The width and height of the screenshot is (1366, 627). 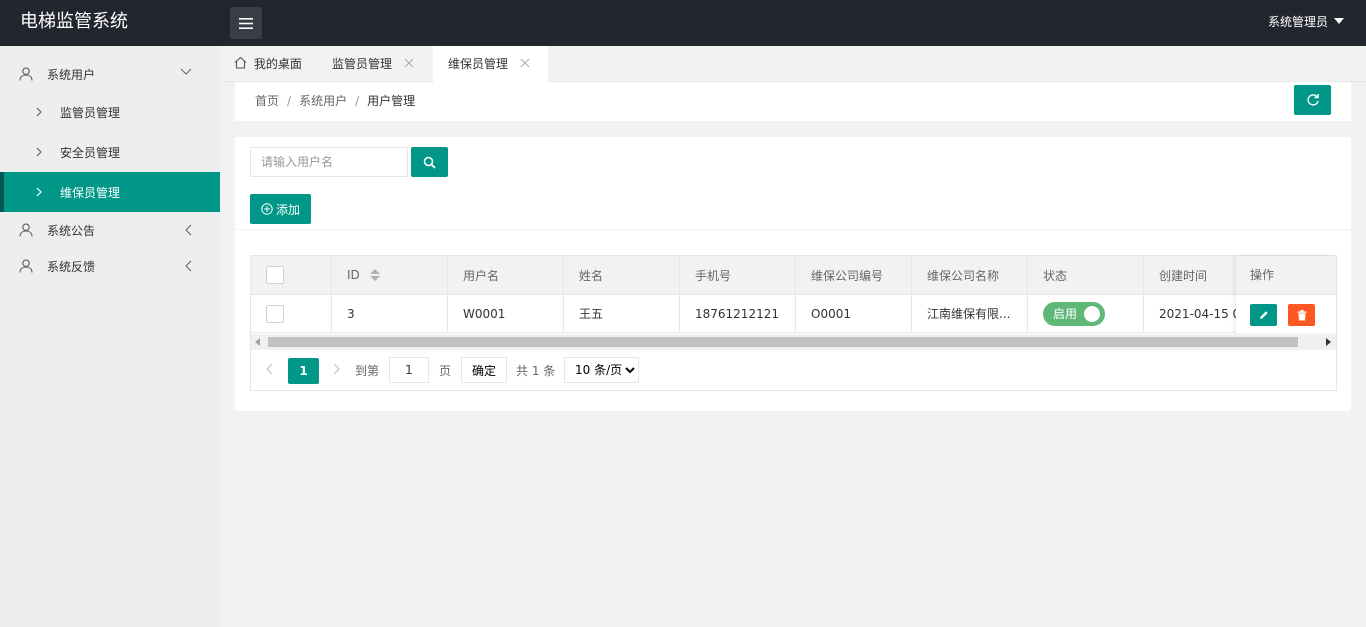 I want to click on user-menu: 系统管理员, so click(x=1306, y=22).